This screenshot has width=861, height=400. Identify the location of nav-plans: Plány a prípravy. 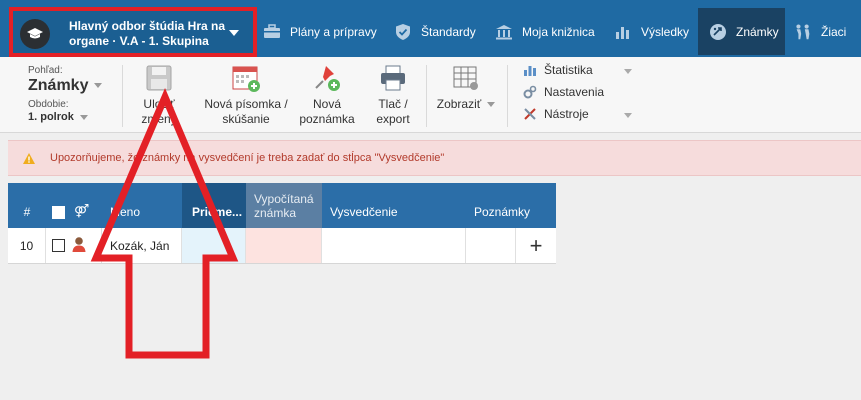
(321, 31).